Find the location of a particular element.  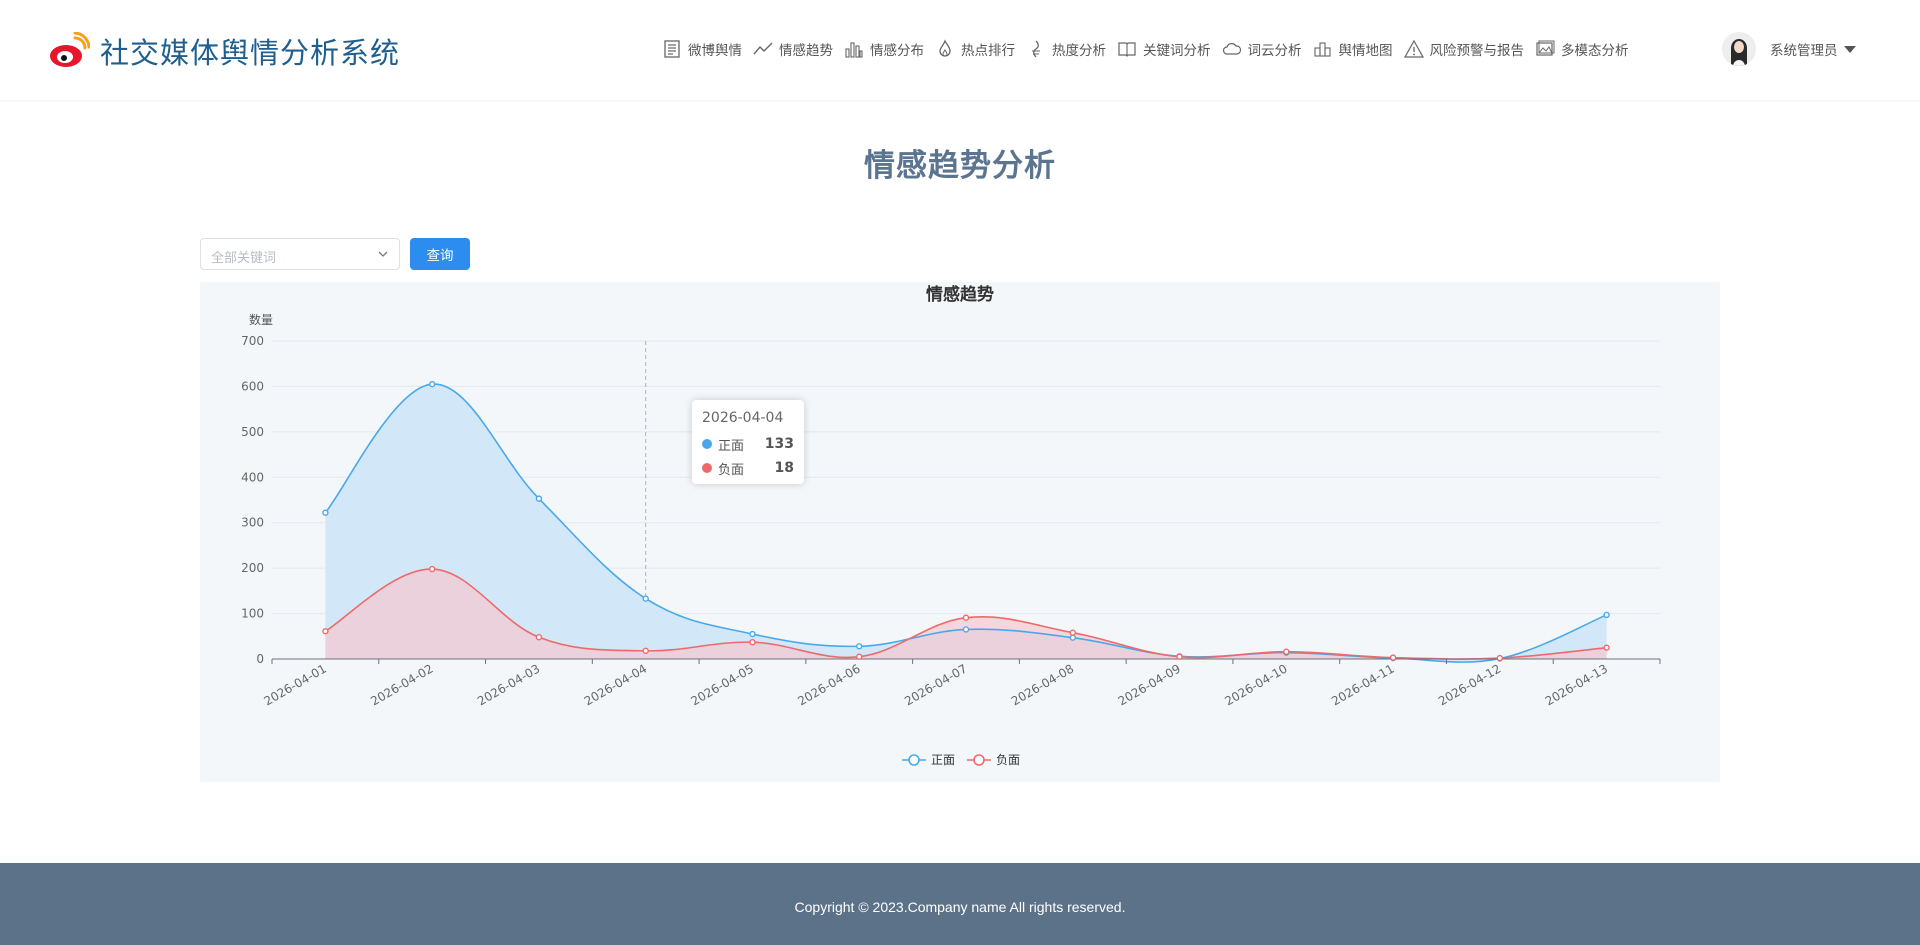

y-tick-label: 700 is located at coordinates (252, 341).